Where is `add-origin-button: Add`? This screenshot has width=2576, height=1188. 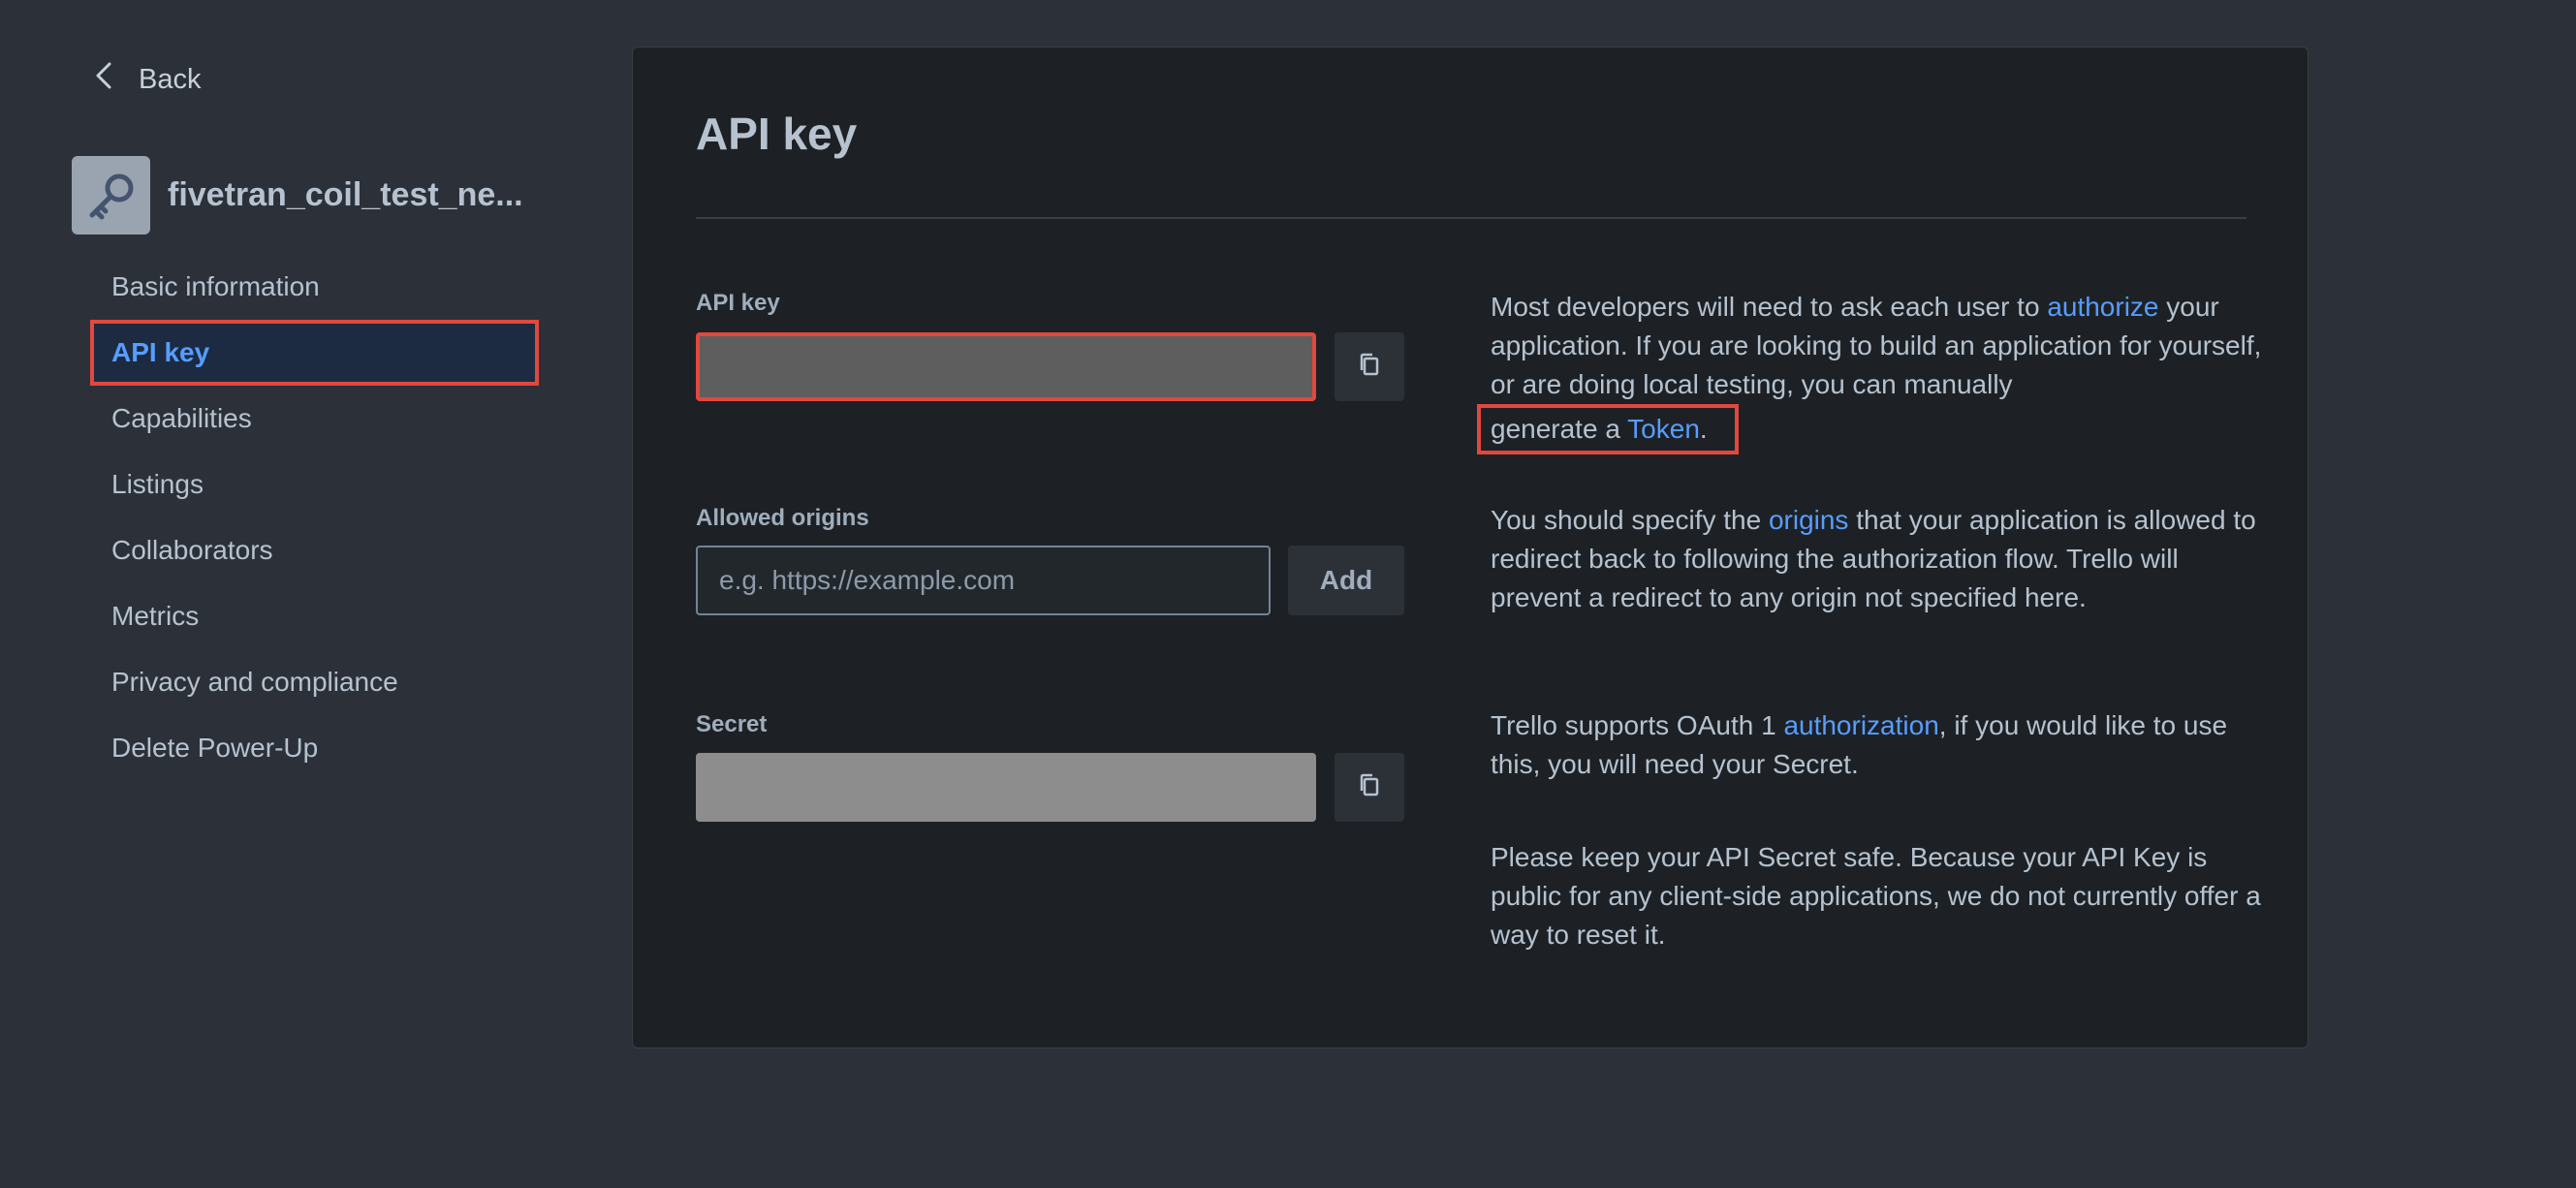
add-origin-button: Add is located at coordinates (1346, 580).